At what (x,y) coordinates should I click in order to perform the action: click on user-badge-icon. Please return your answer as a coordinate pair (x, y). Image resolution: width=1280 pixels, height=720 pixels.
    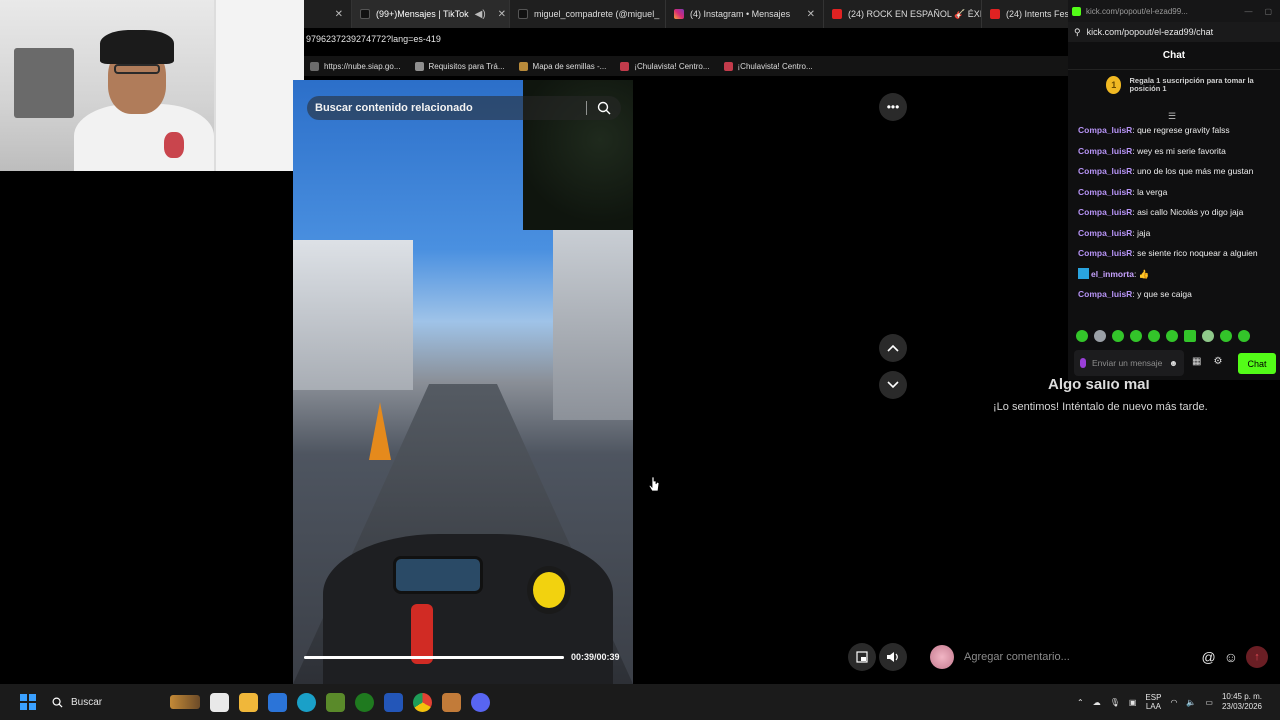
    Looking at the image, I should click on (1083, 273).